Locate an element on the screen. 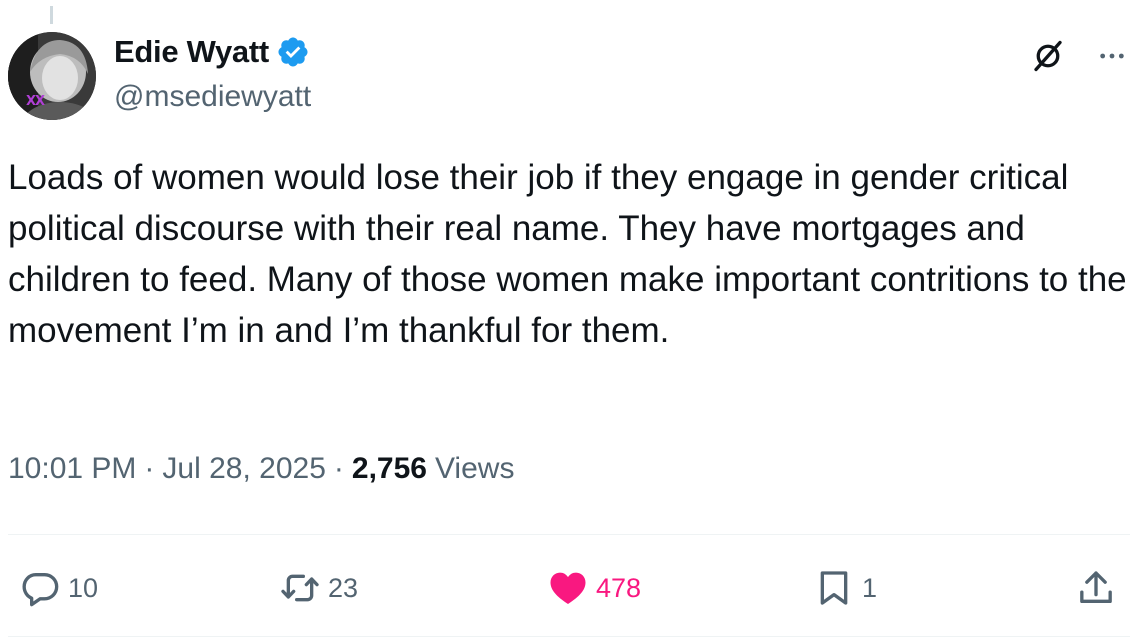 This screenshot has height=640, width=1146. avatar-badge: XX is located at coordinates (35, 101).